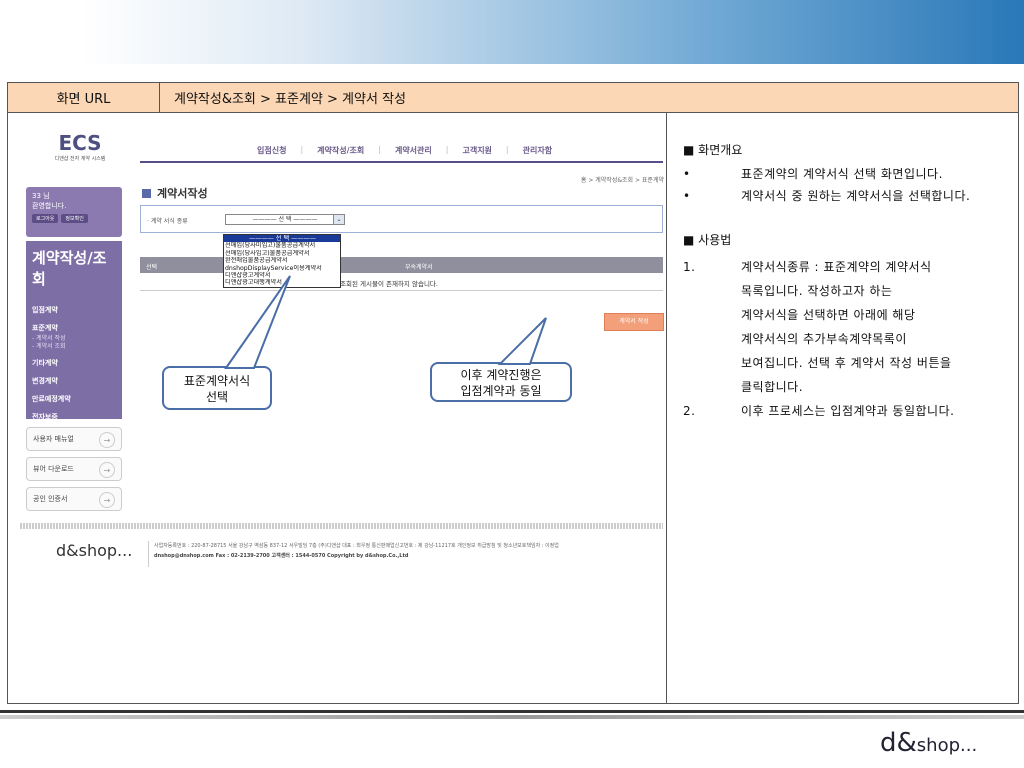 This screenshot has height=768, width=1024. Describe the element at coordinates (824, 339) in the screenshot. I see `usage-item: 계약서식의 추가부속계약목록이` at that location.